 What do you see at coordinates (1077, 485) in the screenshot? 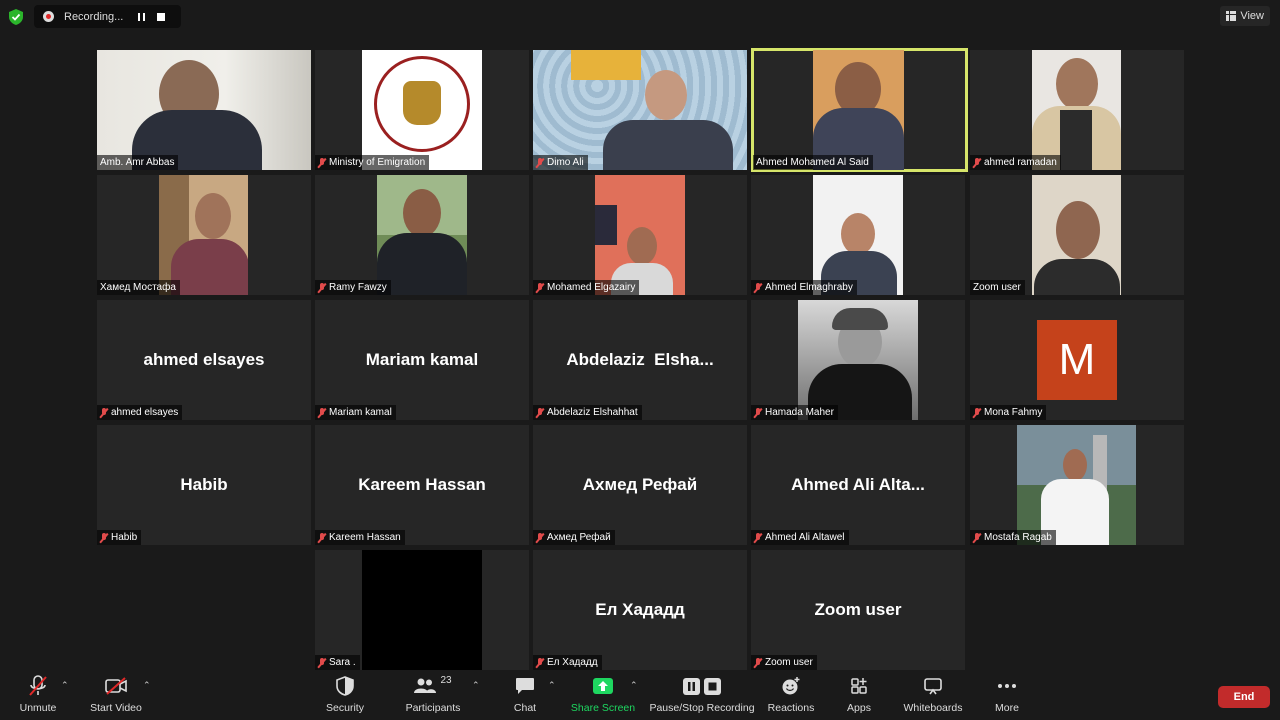
I see `video-tile: Mostafa Ragab` at bounding box center [1077, 485].